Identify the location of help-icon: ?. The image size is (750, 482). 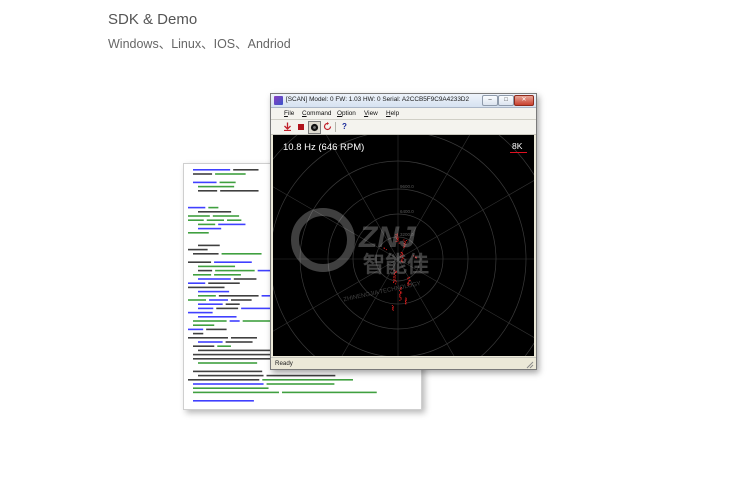
(344, 126).